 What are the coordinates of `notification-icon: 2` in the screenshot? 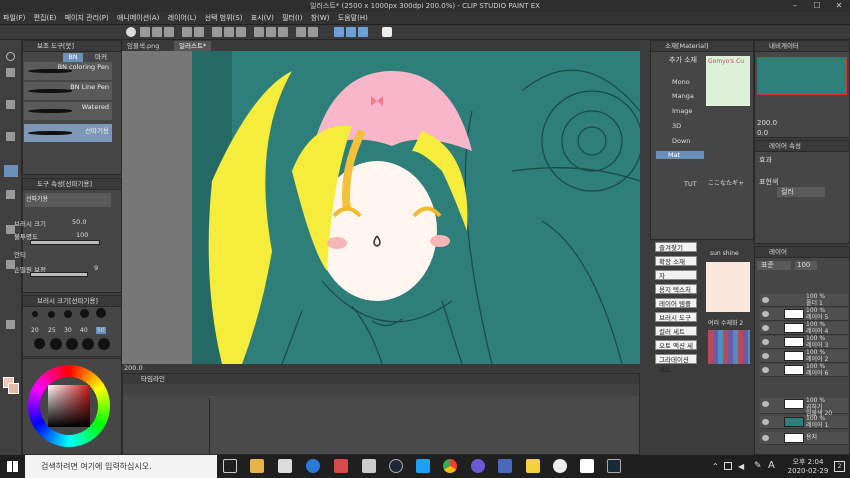 It's located at (839, 466).